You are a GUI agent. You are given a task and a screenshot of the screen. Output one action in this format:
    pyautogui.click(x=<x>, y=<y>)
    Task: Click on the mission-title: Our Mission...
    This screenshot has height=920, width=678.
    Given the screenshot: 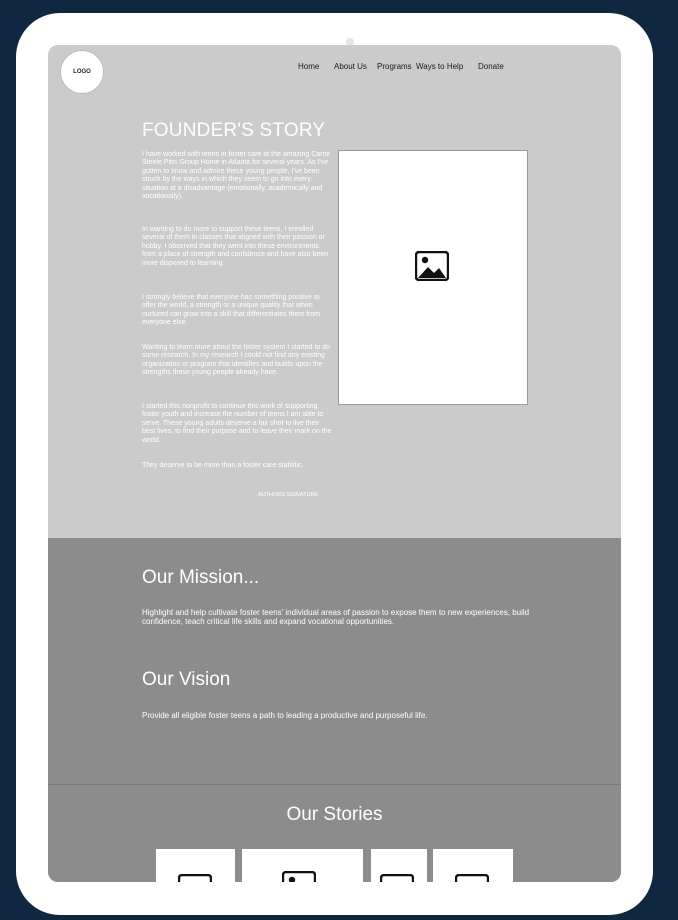 What is the action you would take?
    pyautogui.click(x=201, y=577)
    